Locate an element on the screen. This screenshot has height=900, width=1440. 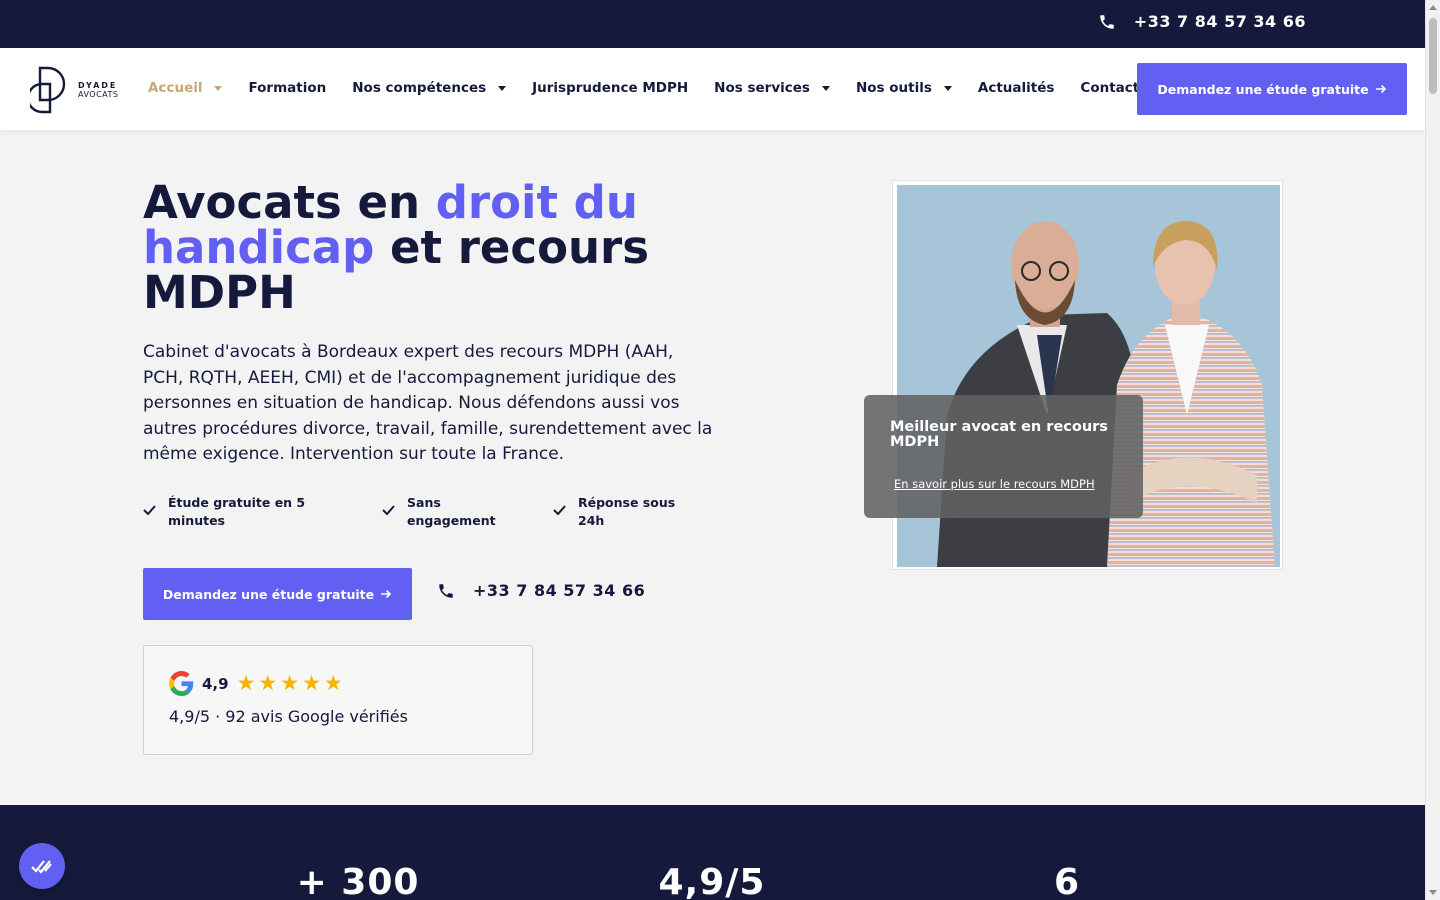
logo-subtitle: AVOCATS is located at coordinates (98, 94).